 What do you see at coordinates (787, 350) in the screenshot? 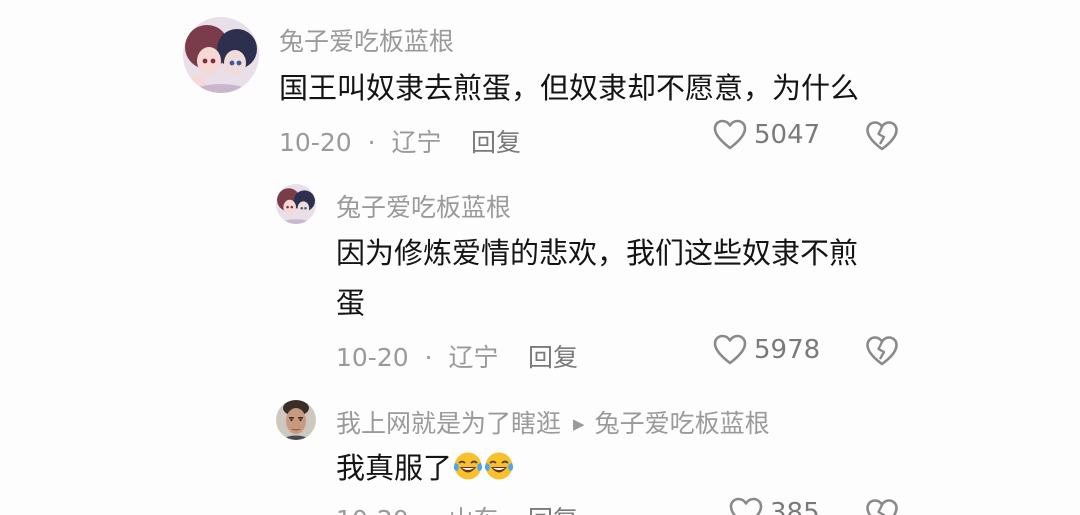
I see `like-count: 5978` at bounding box center [787, 350].